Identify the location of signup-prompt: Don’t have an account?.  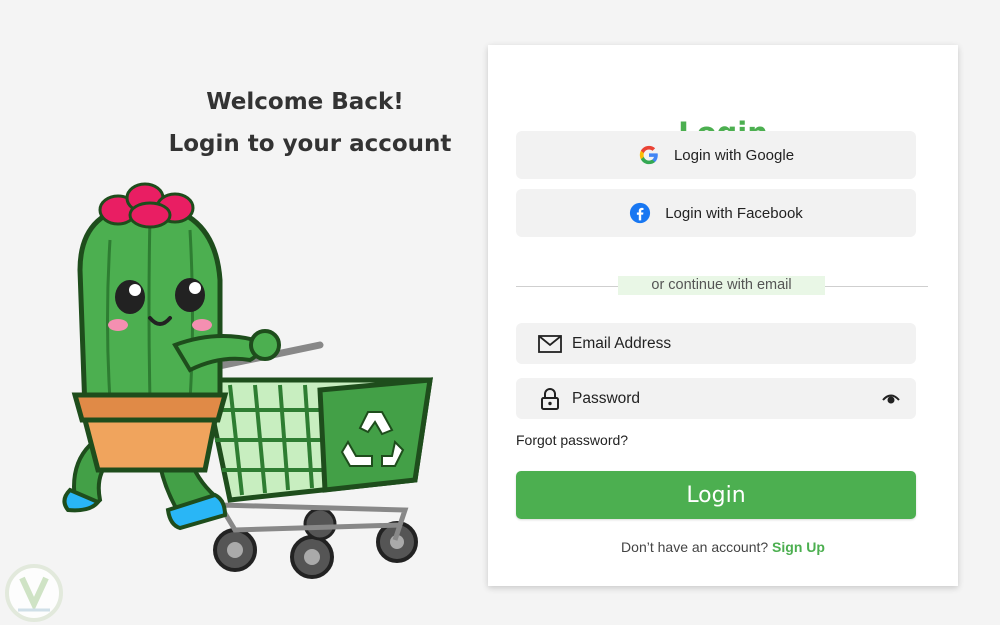
(695, 547).